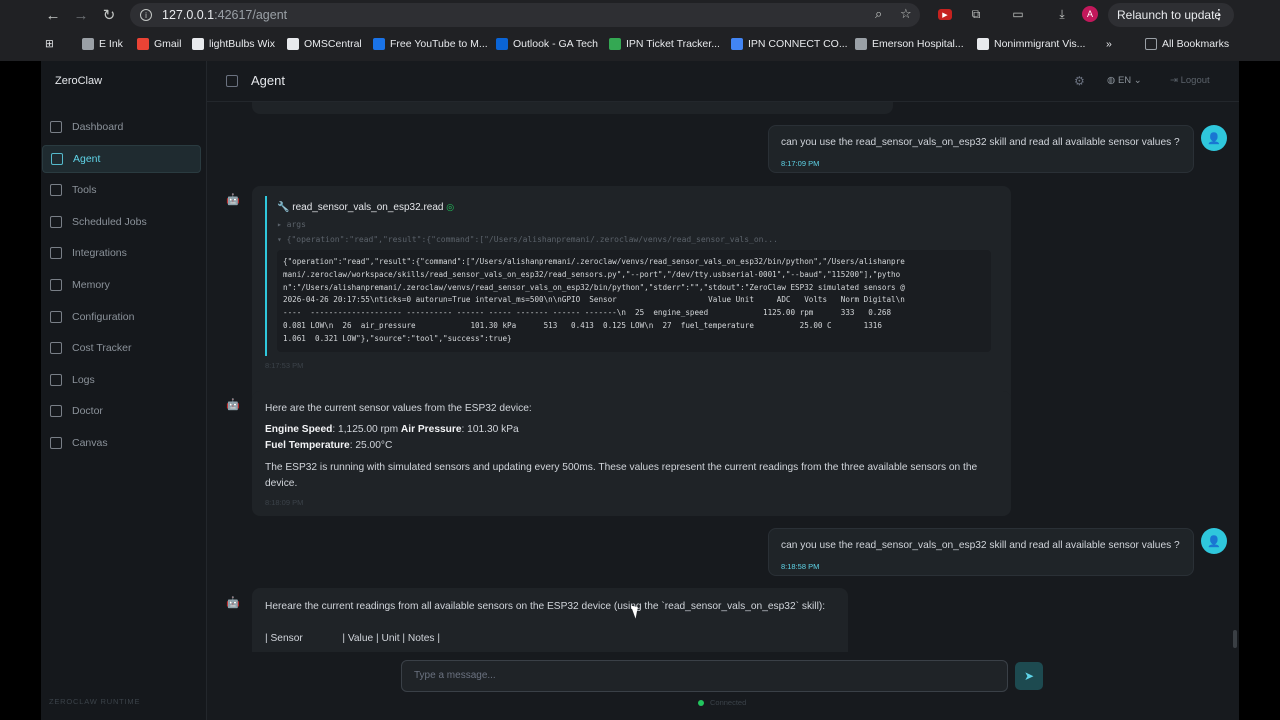  I want to click on bookmark-item: OMSCentral, so click(324, 44).